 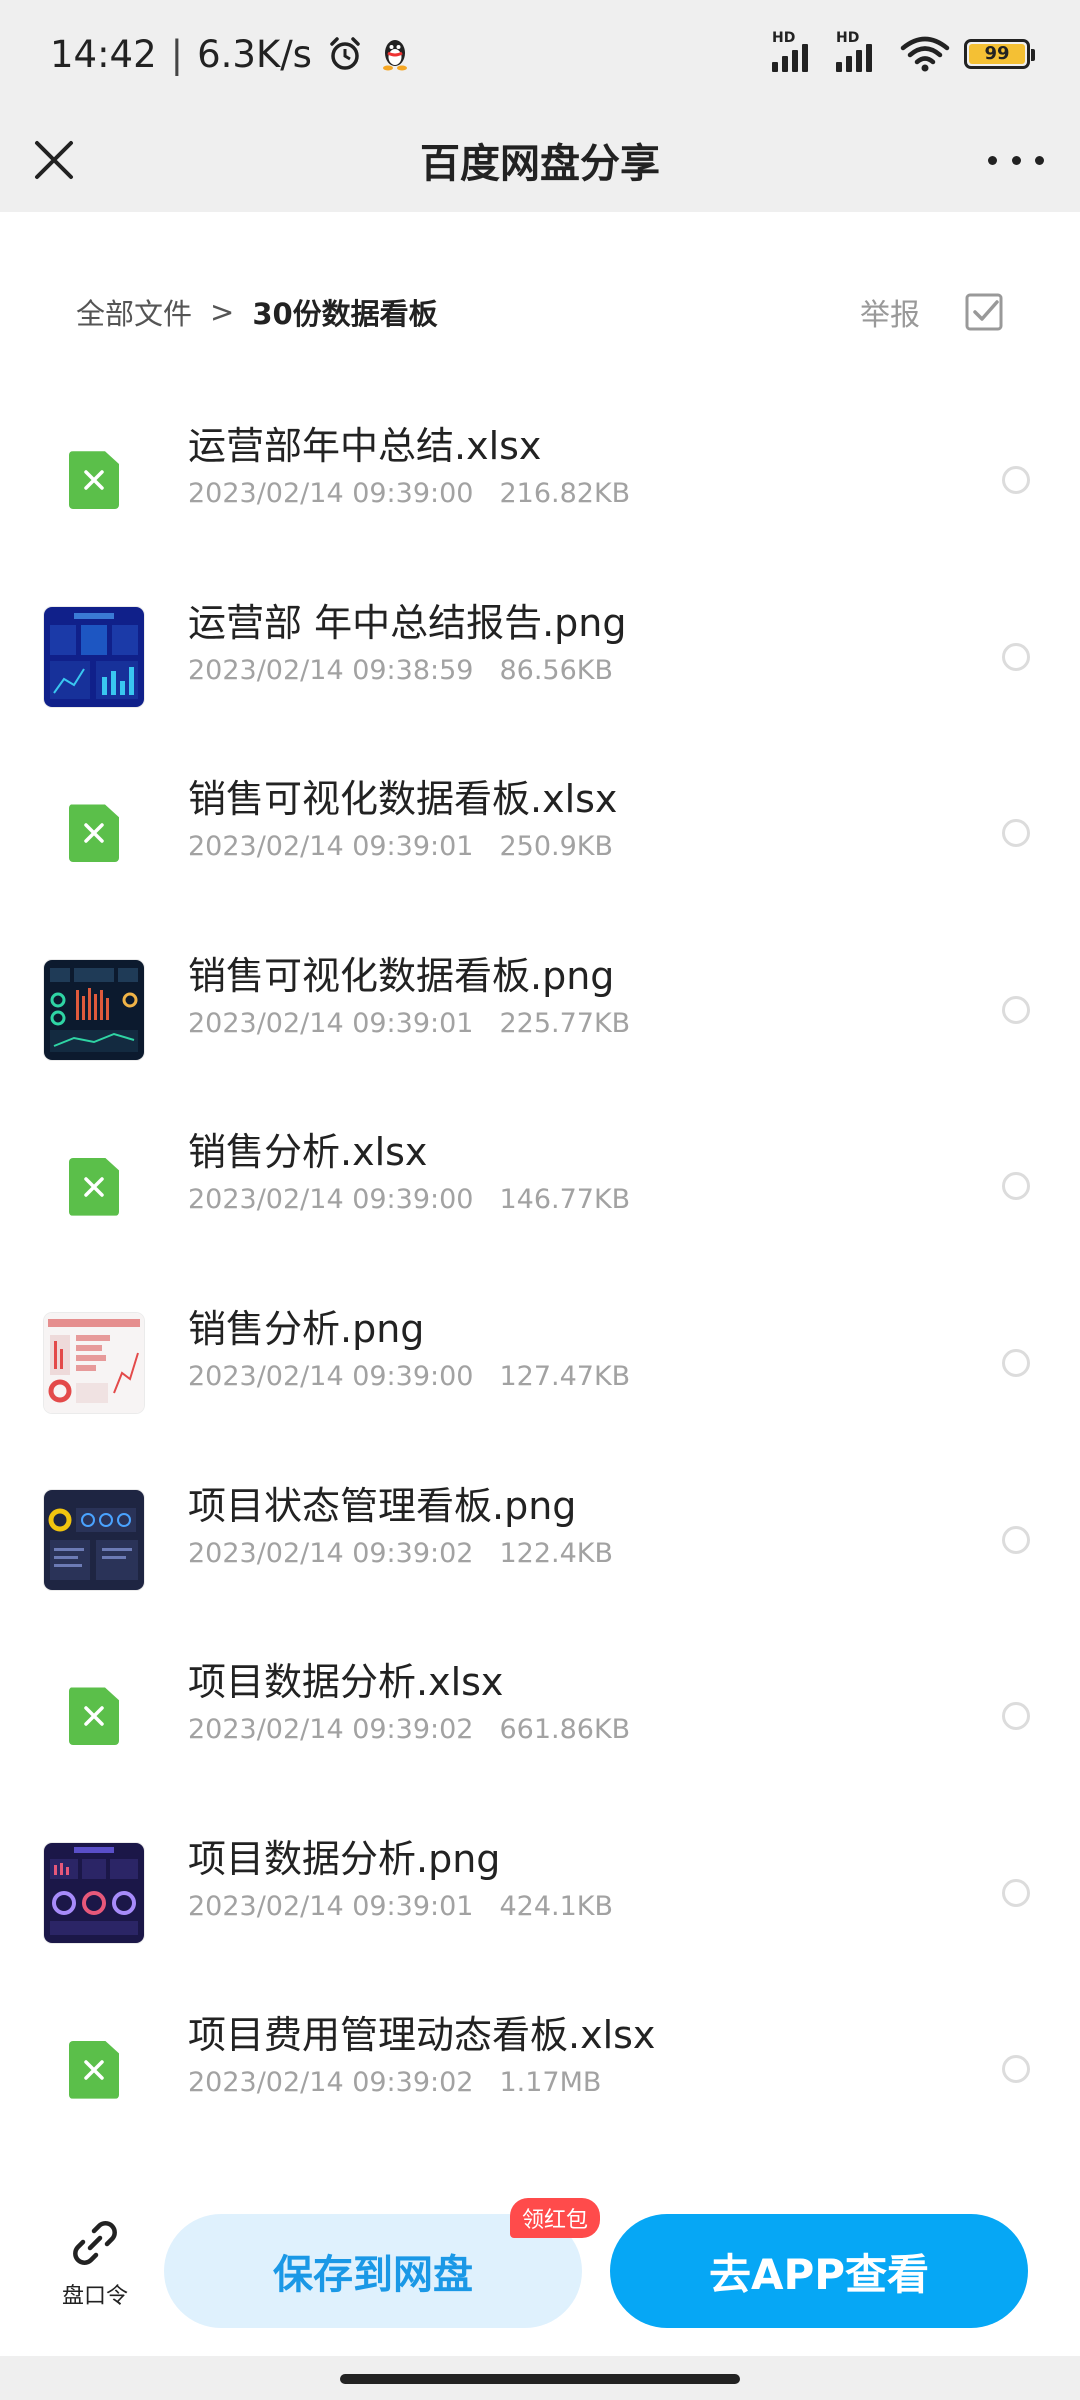 I want to click on close-button, so click(x=54, y=160).